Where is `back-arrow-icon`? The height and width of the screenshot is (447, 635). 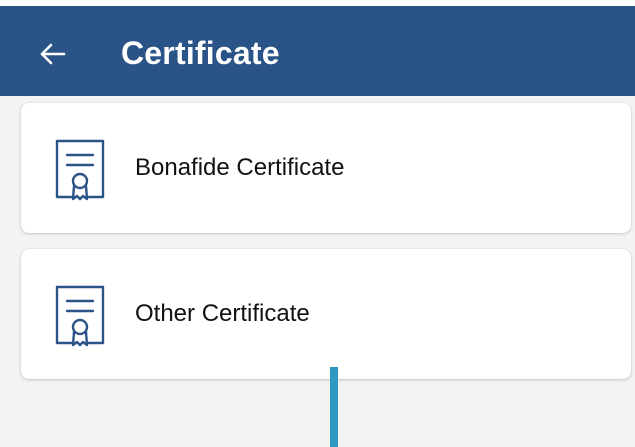
back-arrow-icon is located at coordinates (53, 54).